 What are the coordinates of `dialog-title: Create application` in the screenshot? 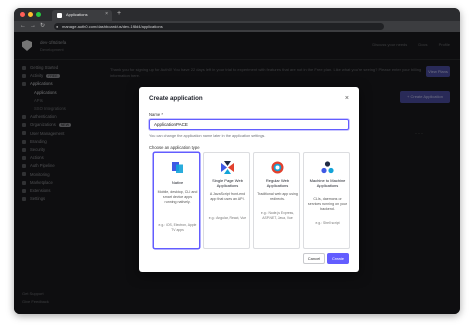 It's located at (176, 98).